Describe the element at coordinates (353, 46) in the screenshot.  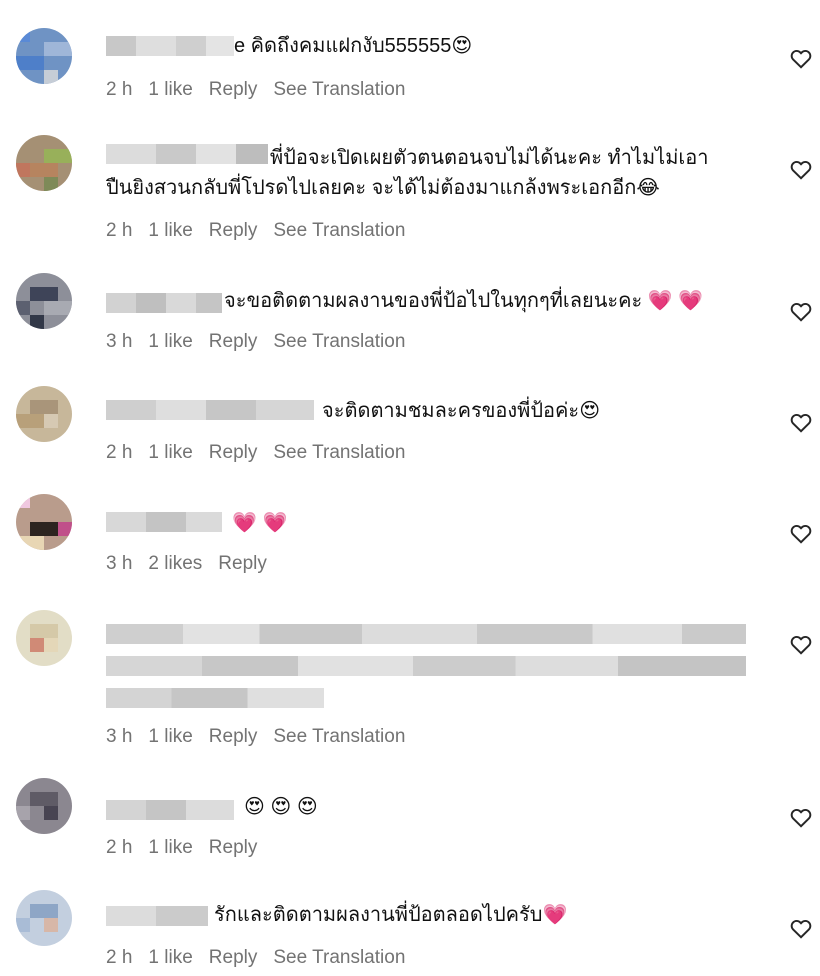
I see `comment-text: e คิดถึงคมแฝกงับ555555😍` at that location.